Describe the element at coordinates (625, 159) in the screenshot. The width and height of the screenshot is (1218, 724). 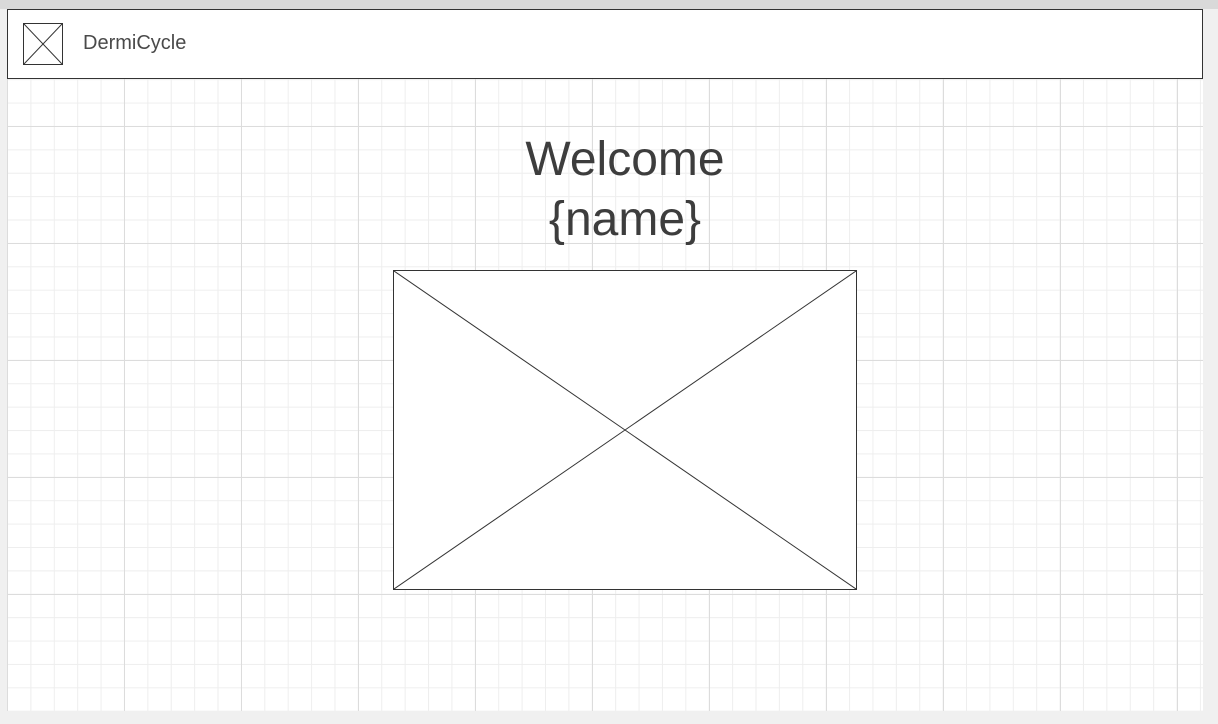
I see `welcome-text: Welcome` at that location.